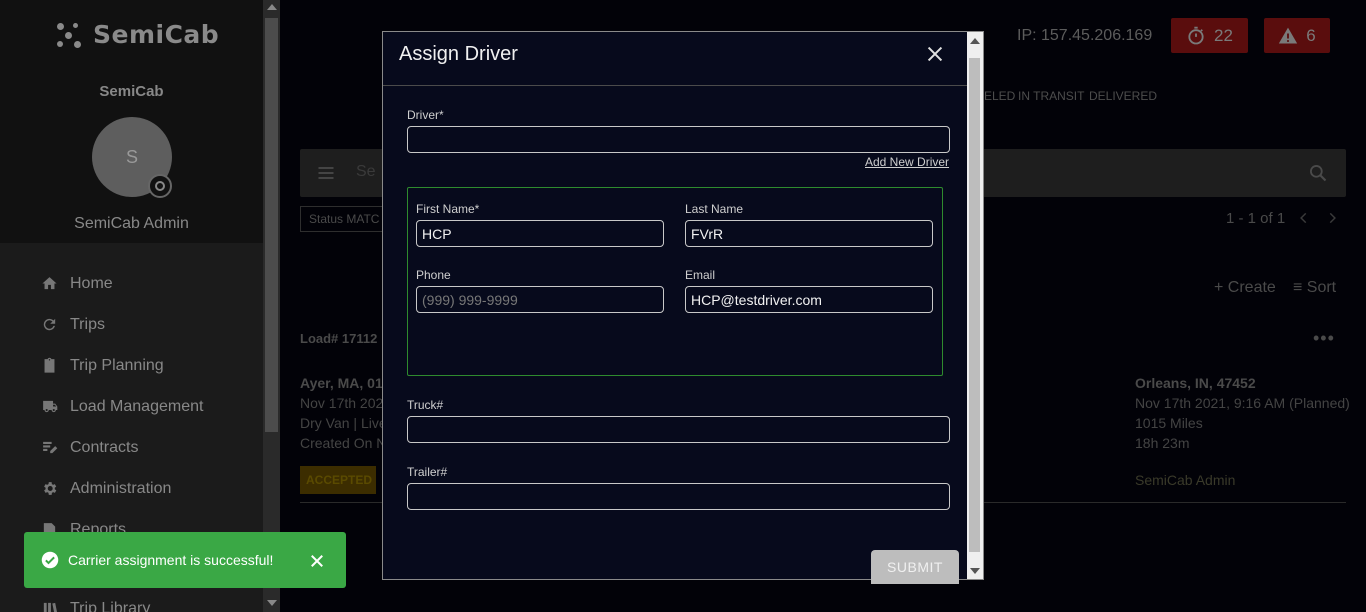 The image size is (1366, 612). I want to click on new-driver-form: First Name* Last Name Phone Email, so click(675, 281).